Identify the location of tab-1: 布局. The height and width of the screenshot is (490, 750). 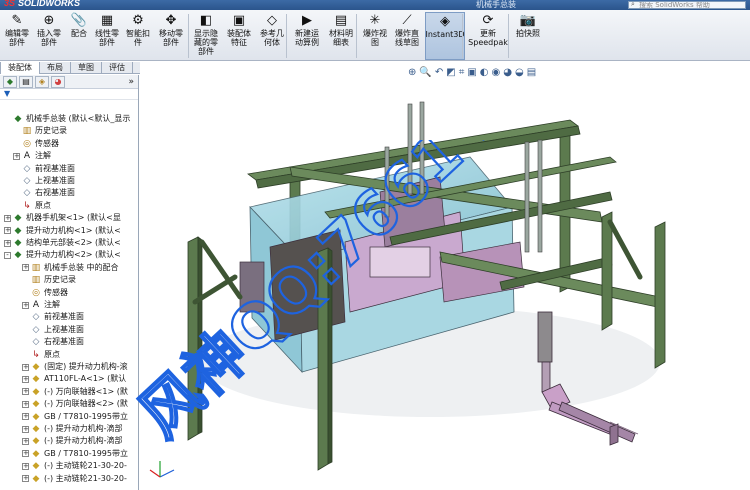
(55, 68).